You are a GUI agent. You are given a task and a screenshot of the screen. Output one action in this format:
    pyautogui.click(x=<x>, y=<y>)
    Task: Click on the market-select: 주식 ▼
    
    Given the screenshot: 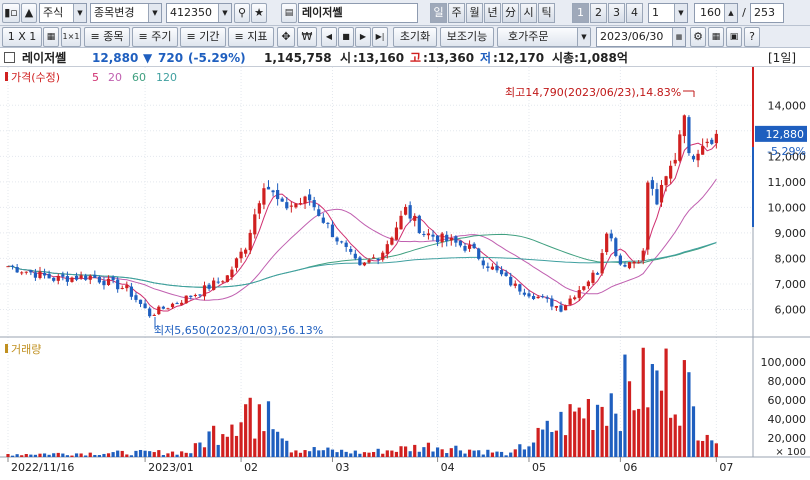 What is the action you would take?
    pyautogui.click(x=63, y=13)
    